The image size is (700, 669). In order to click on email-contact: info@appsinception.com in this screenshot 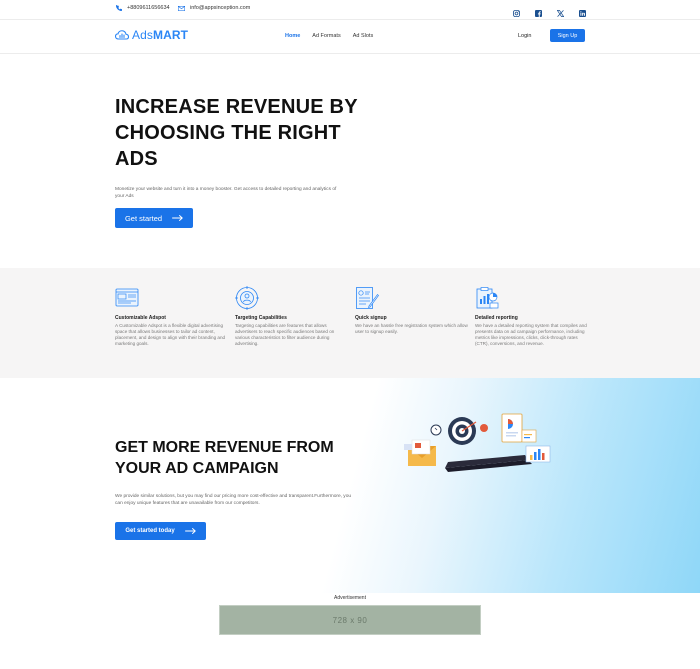, I will do `click(214, 8)`.